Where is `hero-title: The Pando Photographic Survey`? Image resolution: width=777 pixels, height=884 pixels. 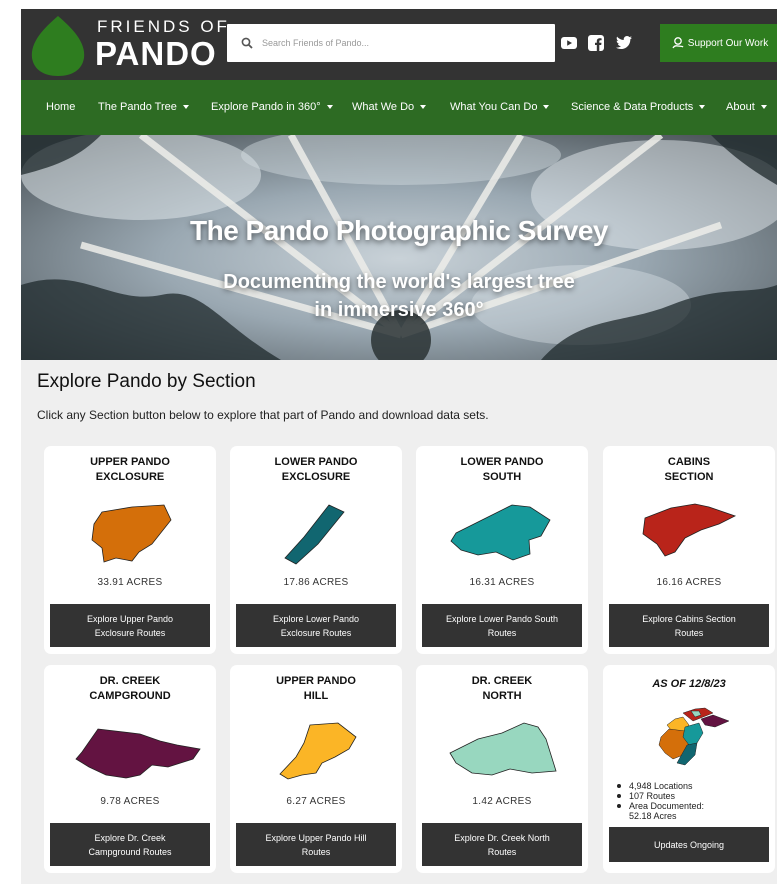 hero-title: The Pando Photographic Survey is located at coordinates (399, 230).